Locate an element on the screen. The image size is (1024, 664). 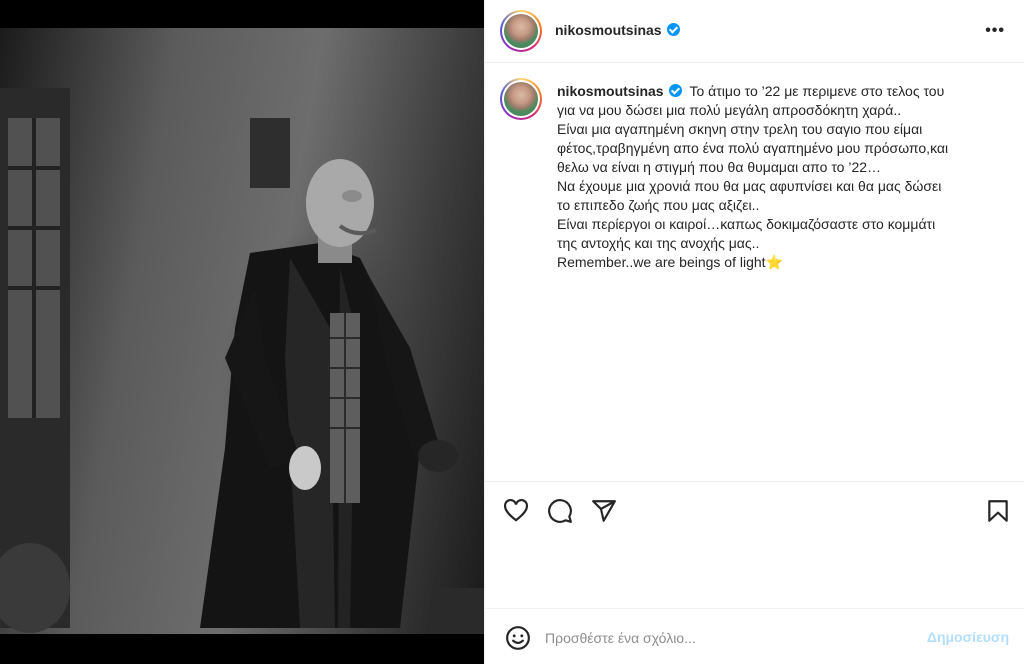
comment-bar: Δημοσίευση is located at coordinates (754, 636).